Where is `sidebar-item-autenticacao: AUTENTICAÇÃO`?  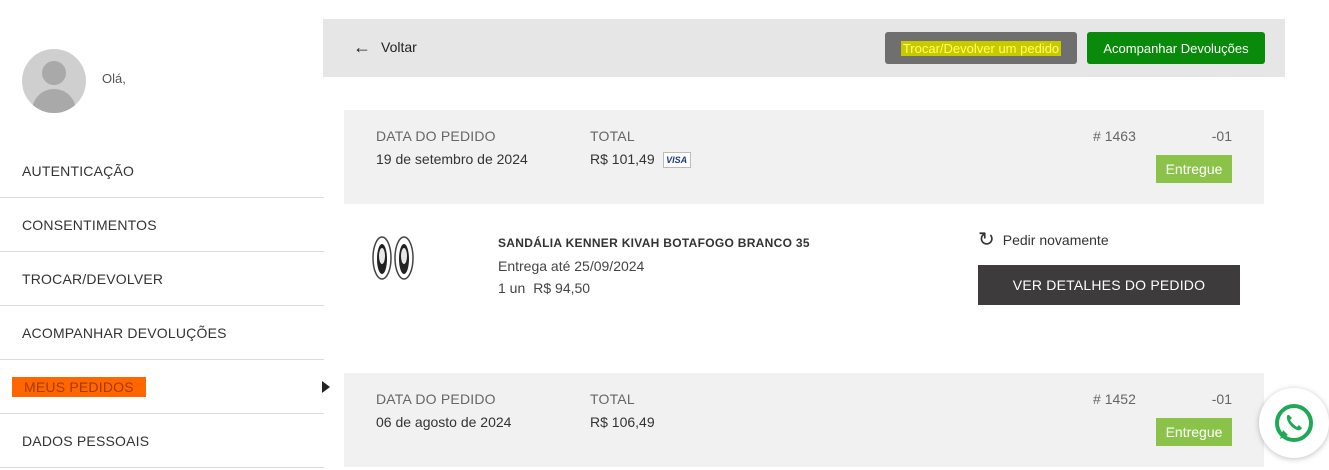 sidebar-item-autenticacao: AUTENTICAÇÃO is located at coordinates (162, 171).